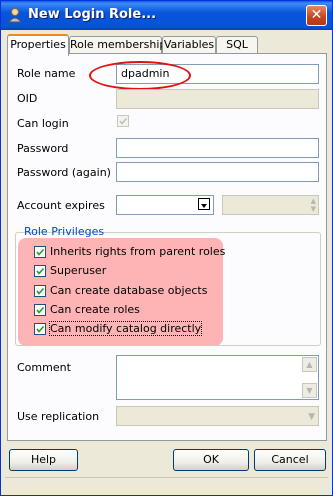  I want to click on help-button: Help, so click(43, 460).